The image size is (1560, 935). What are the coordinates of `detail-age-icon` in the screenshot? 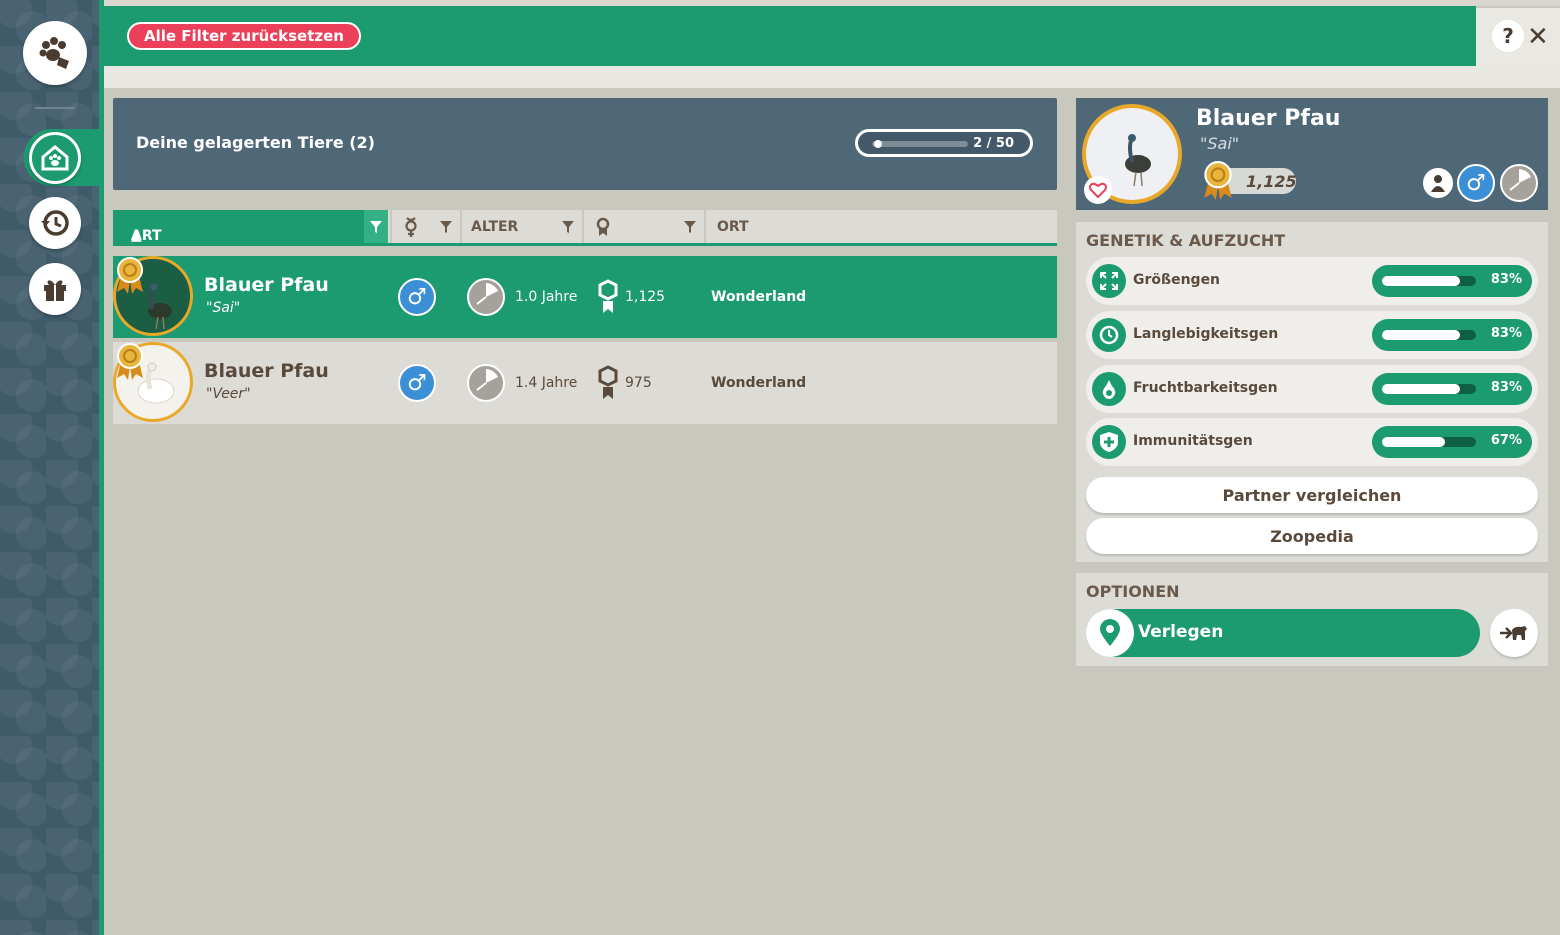 It's located at (1519, 183).